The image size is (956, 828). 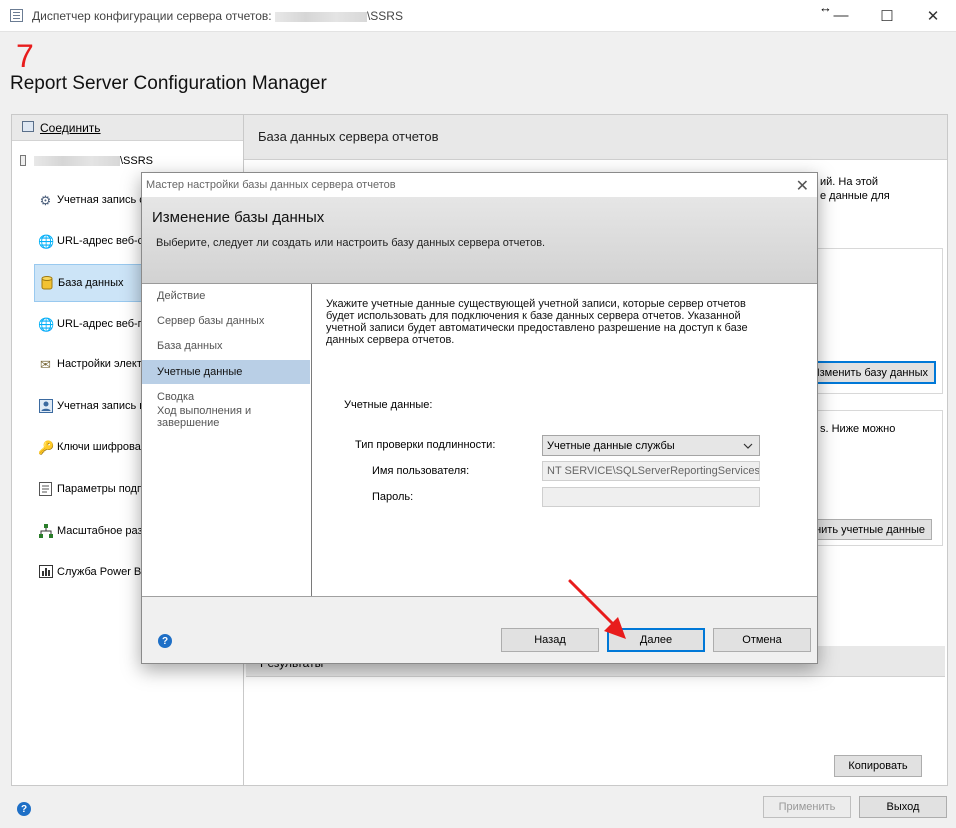 I want to click on step-database-server: Сервер базы данных, so click(x=226, y=321).